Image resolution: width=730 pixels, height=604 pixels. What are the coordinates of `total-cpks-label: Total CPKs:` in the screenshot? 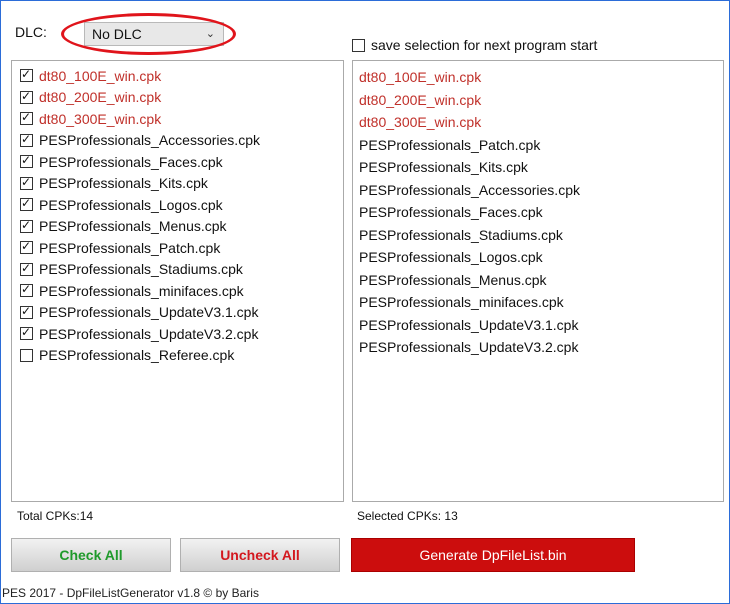 It's located at (48, 516).